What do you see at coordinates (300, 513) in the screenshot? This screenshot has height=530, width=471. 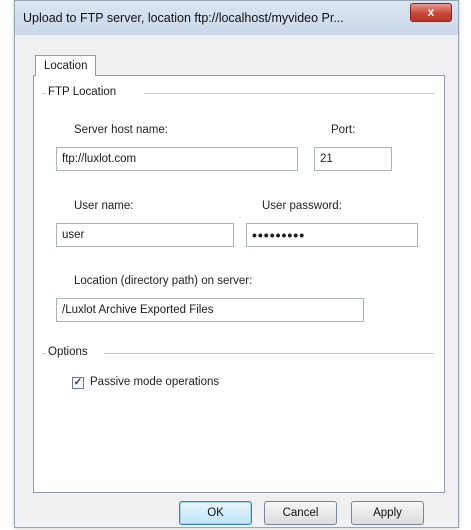 I see `cancel-button: Cancel` at bounding box center [300, 513].